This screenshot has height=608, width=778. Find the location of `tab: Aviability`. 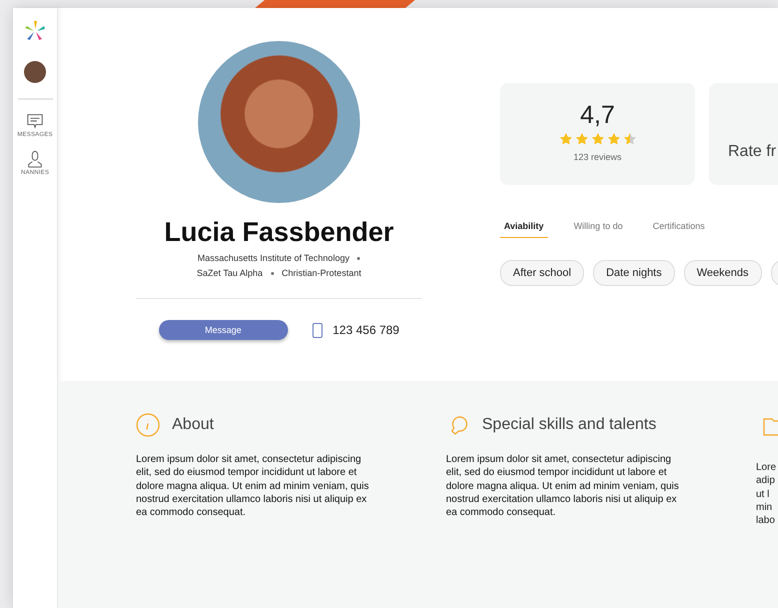

tab: Aviability is located at coordinates (524, 229).